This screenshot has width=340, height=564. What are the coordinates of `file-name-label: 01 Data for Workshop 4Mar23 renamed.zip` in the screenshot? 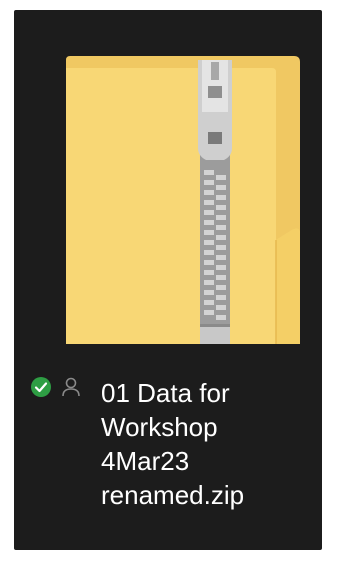 It's located at (201, 444).